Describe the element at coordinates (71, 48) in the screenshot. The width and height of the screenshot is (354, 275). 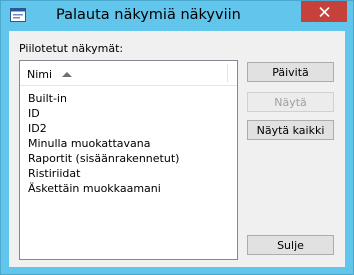
I see `hidden-views-label: Piilotetut näkymät:` at that location.